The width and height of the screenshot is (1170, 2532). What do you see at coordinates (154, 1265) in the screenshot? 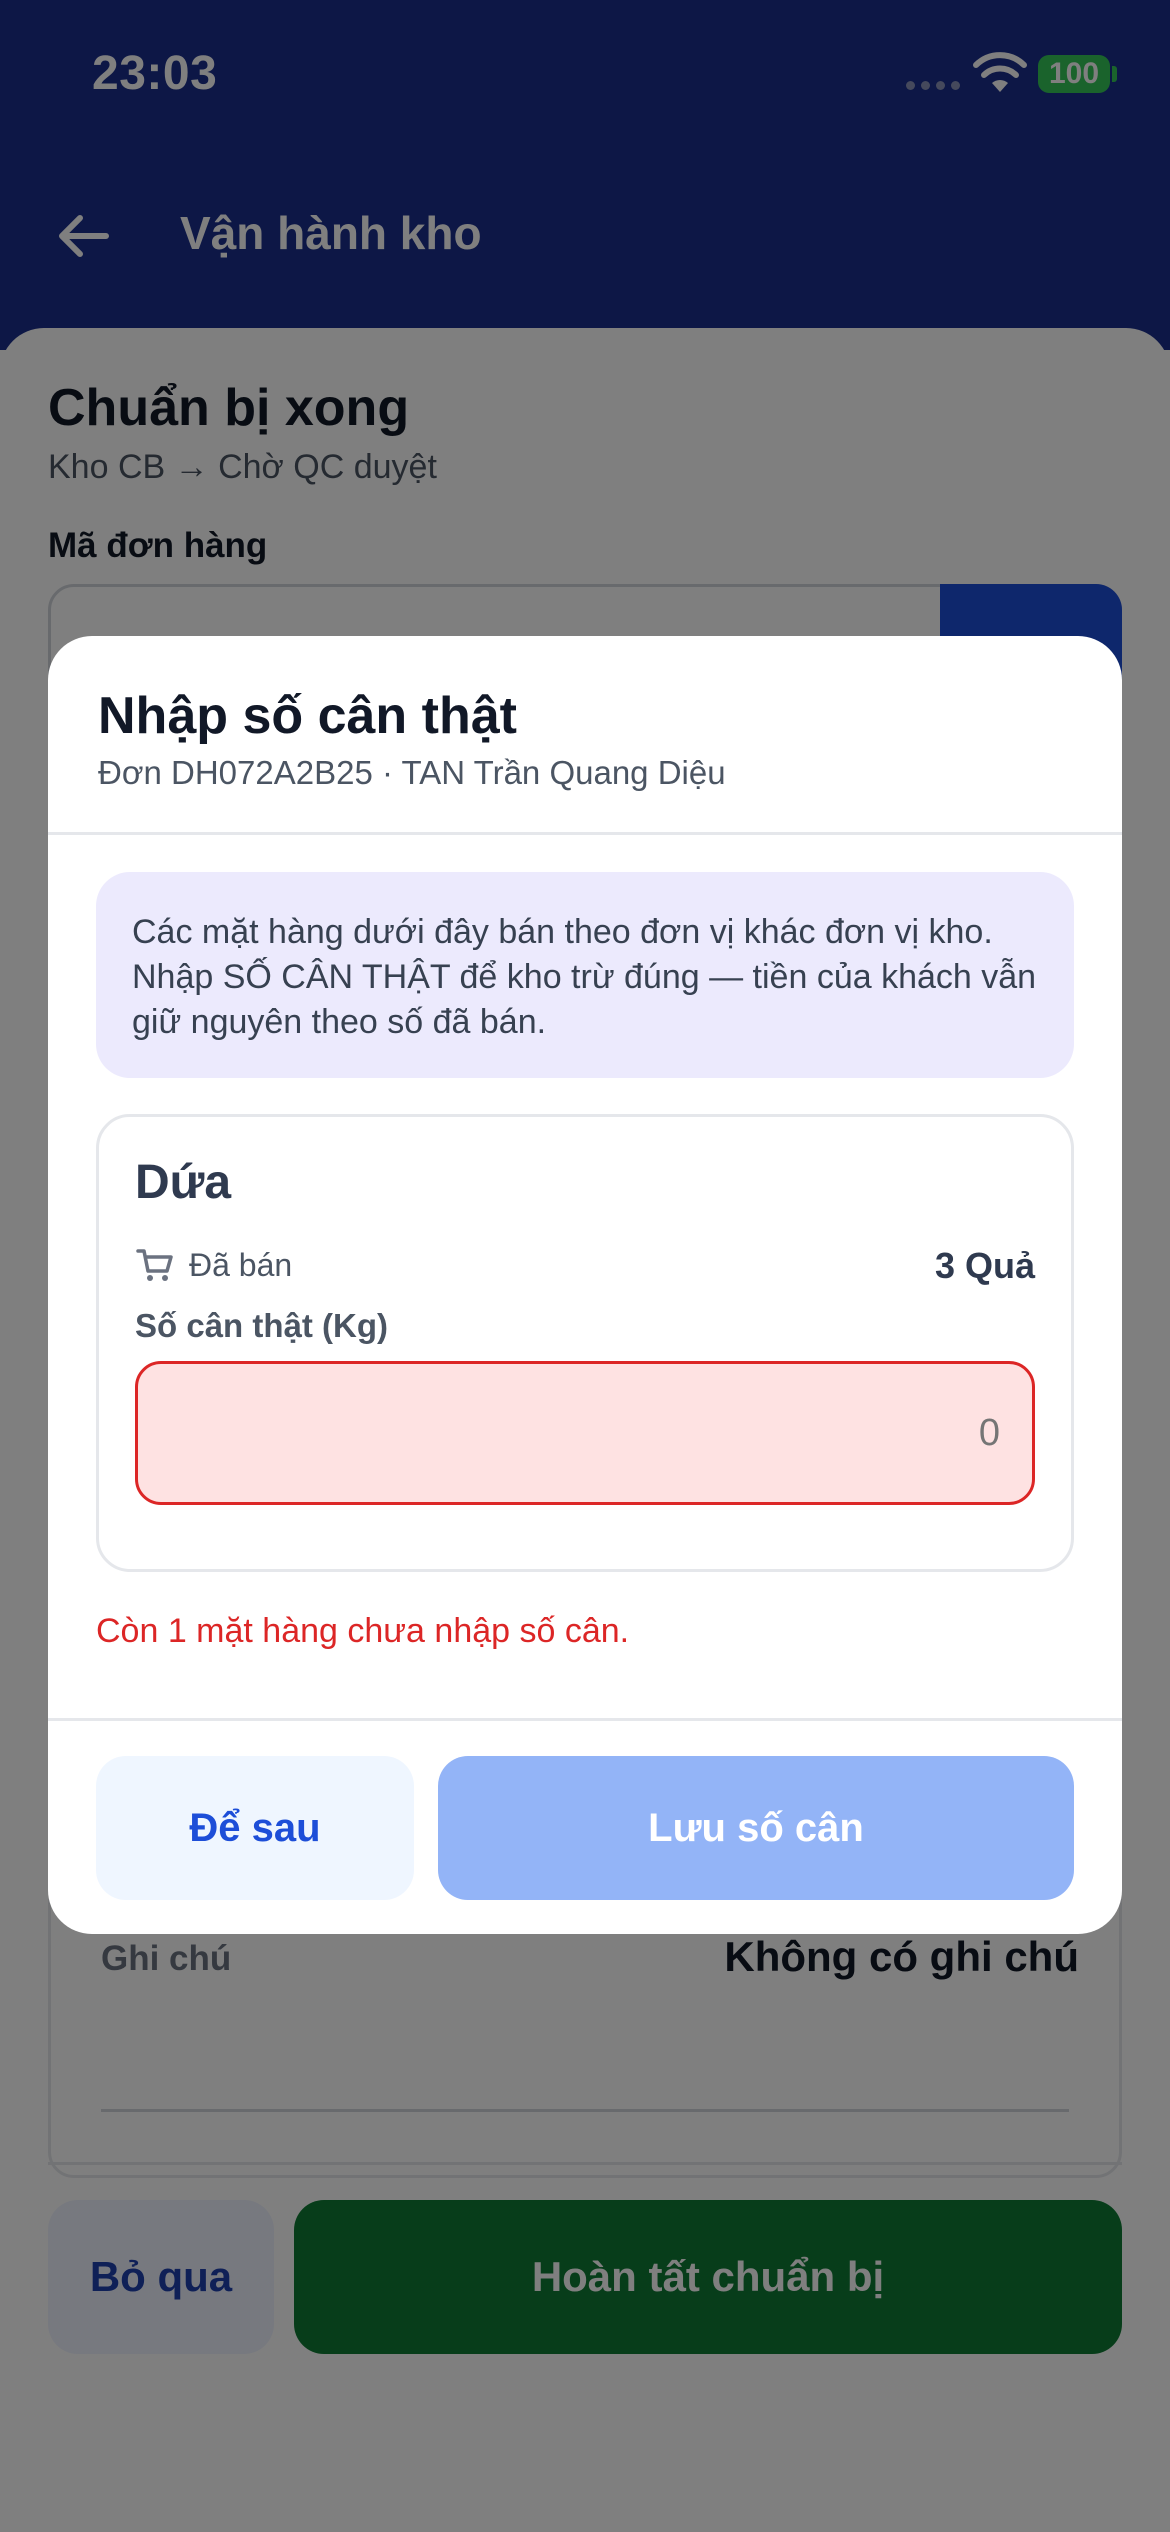
I see `cart-icon` at bounding box center [154, 1265].